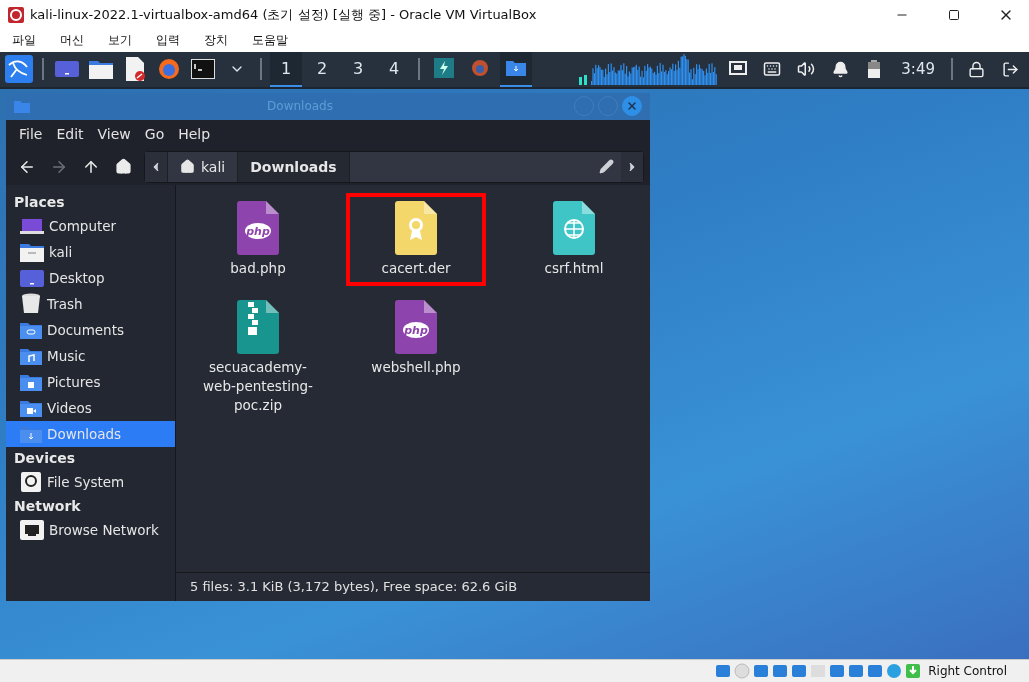 This screenshot has width=1029, height=682. What do you see at coordinates (32, 277) in the screenshot?
I see `desktop-folder-icon` at bounding box center [32, 277].